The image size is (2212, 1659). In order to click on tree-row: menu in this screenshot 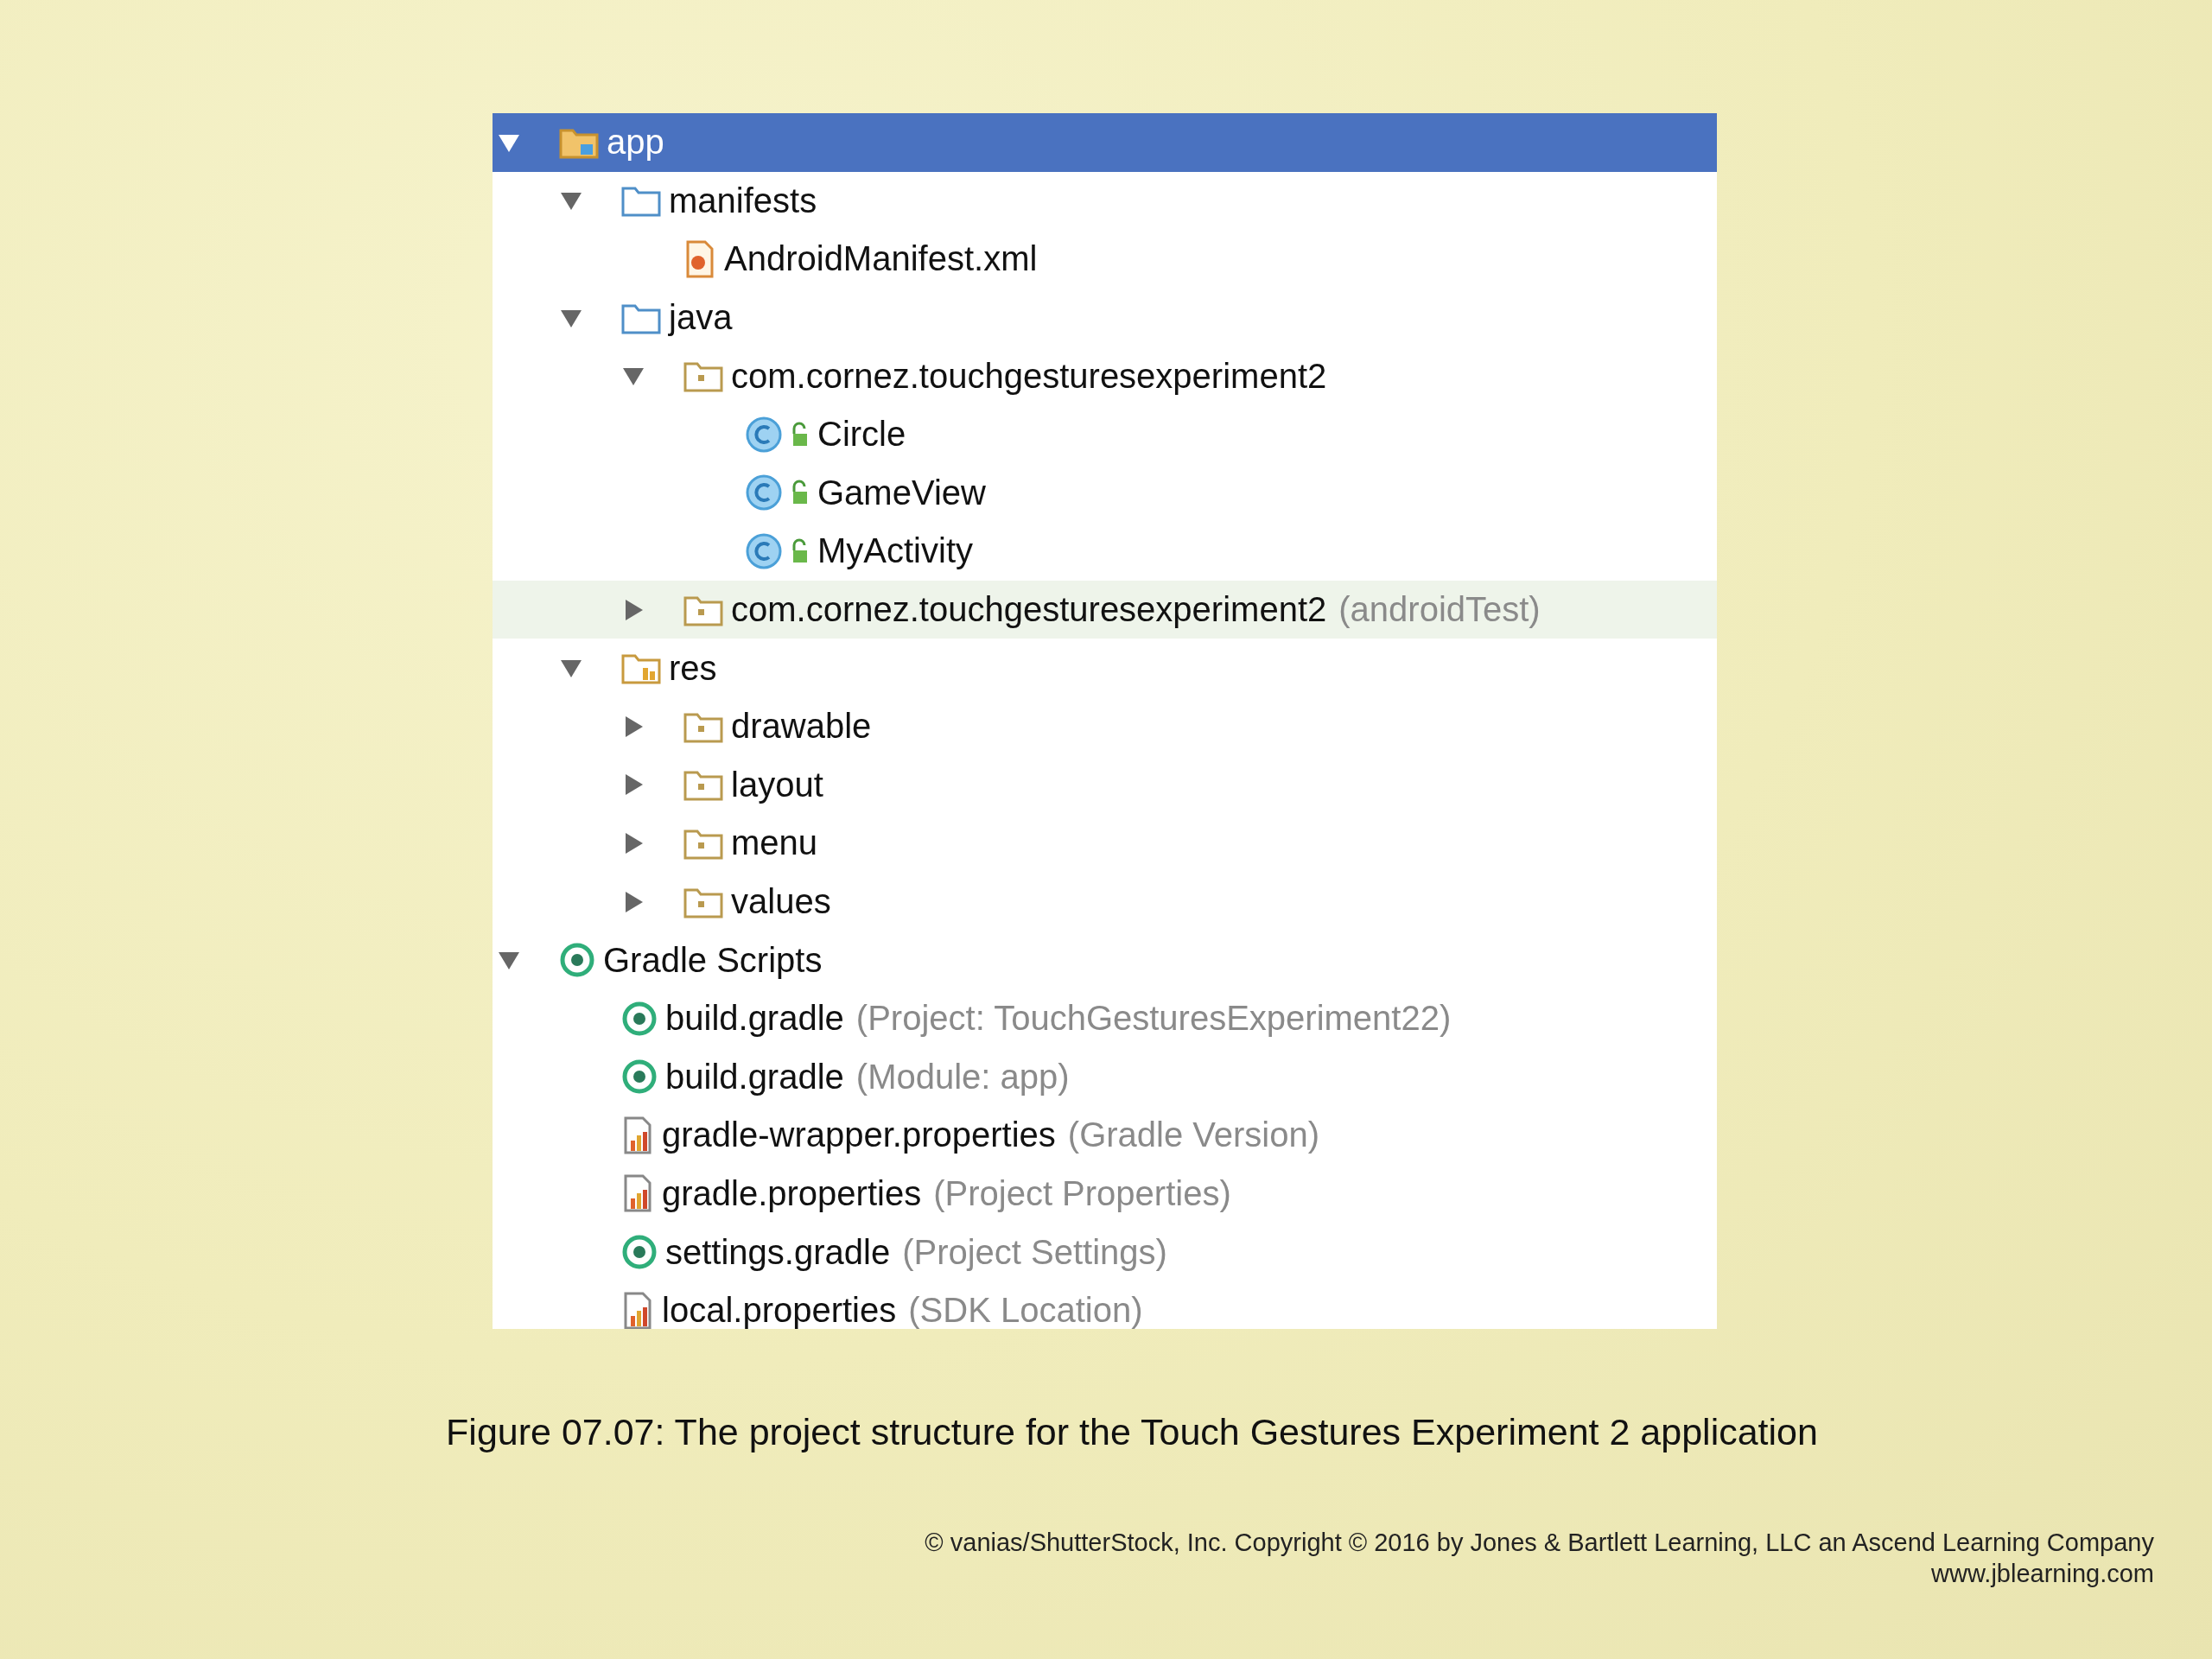, I will do `click(1105, 843)`.